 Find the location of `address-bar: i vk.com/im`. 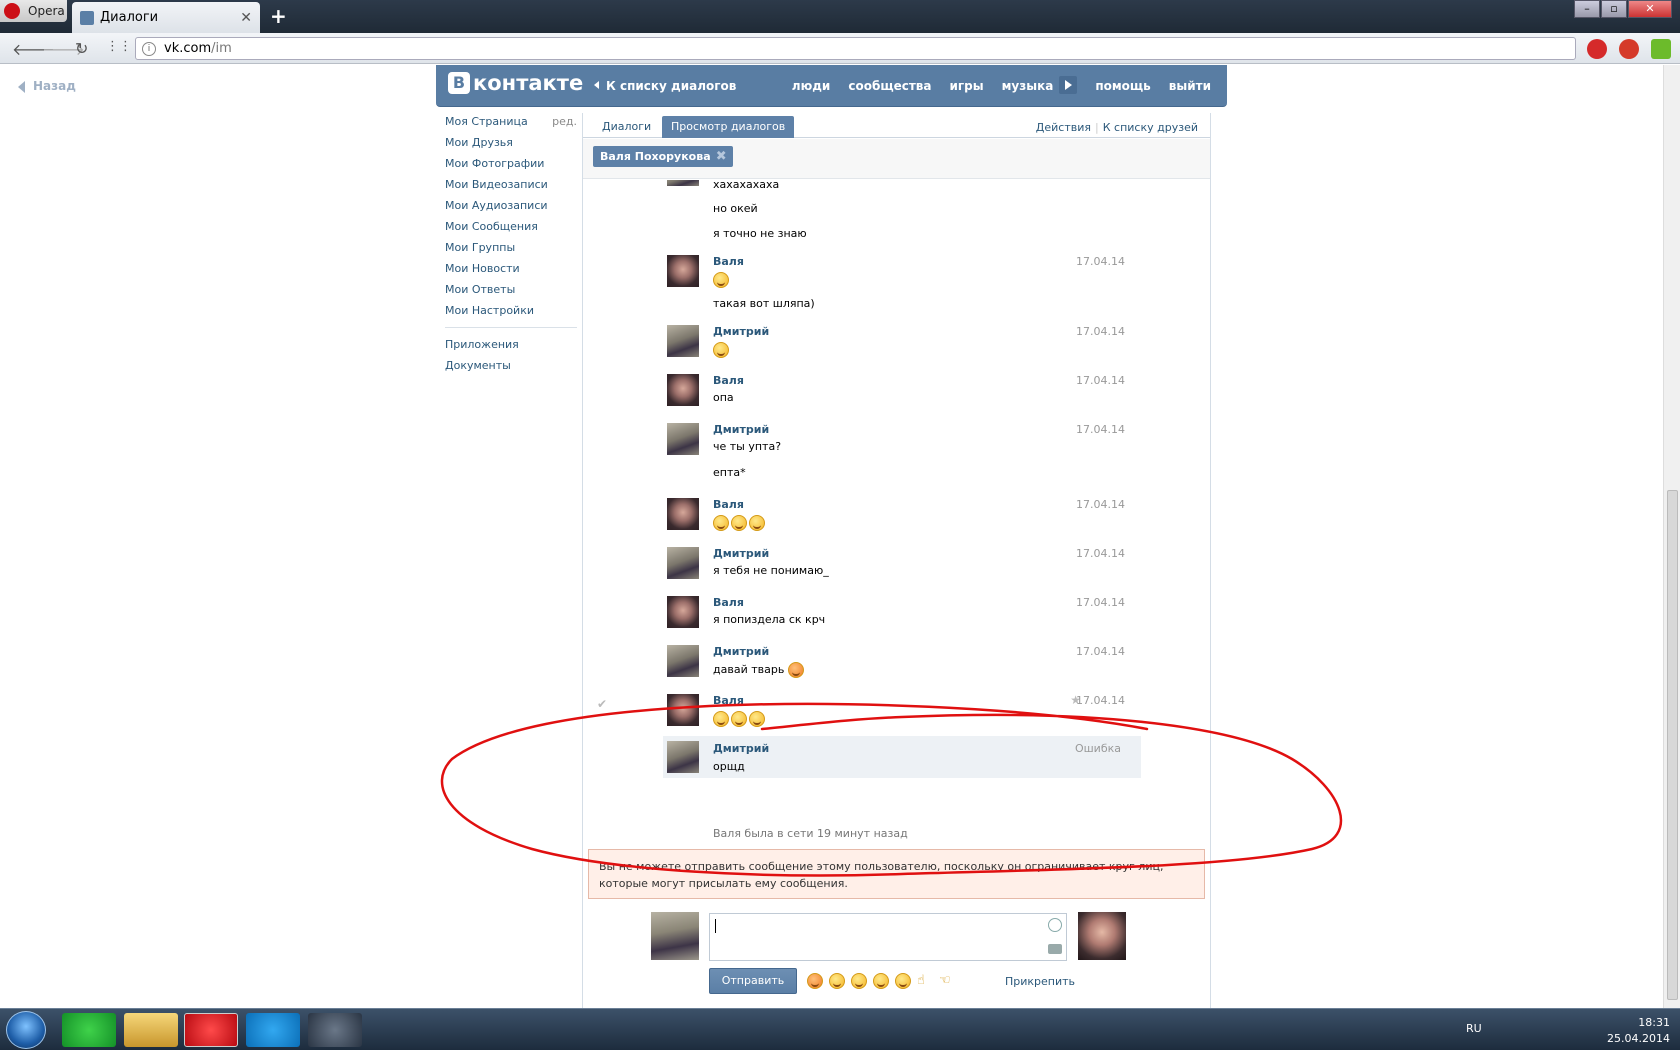

address-bar: i vk.com/im is located at coordinates (855, 48).